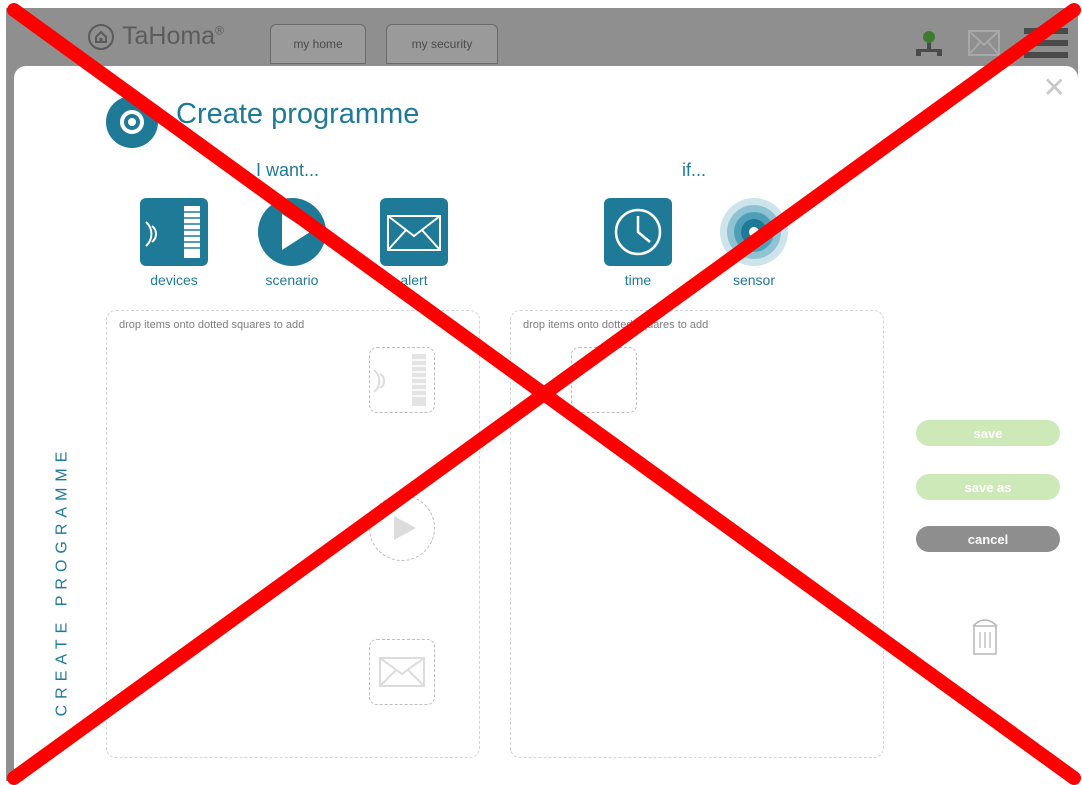 The width and height of the screenshot is (1082, 785). I want to click on trash-icon, so click(985, 637).